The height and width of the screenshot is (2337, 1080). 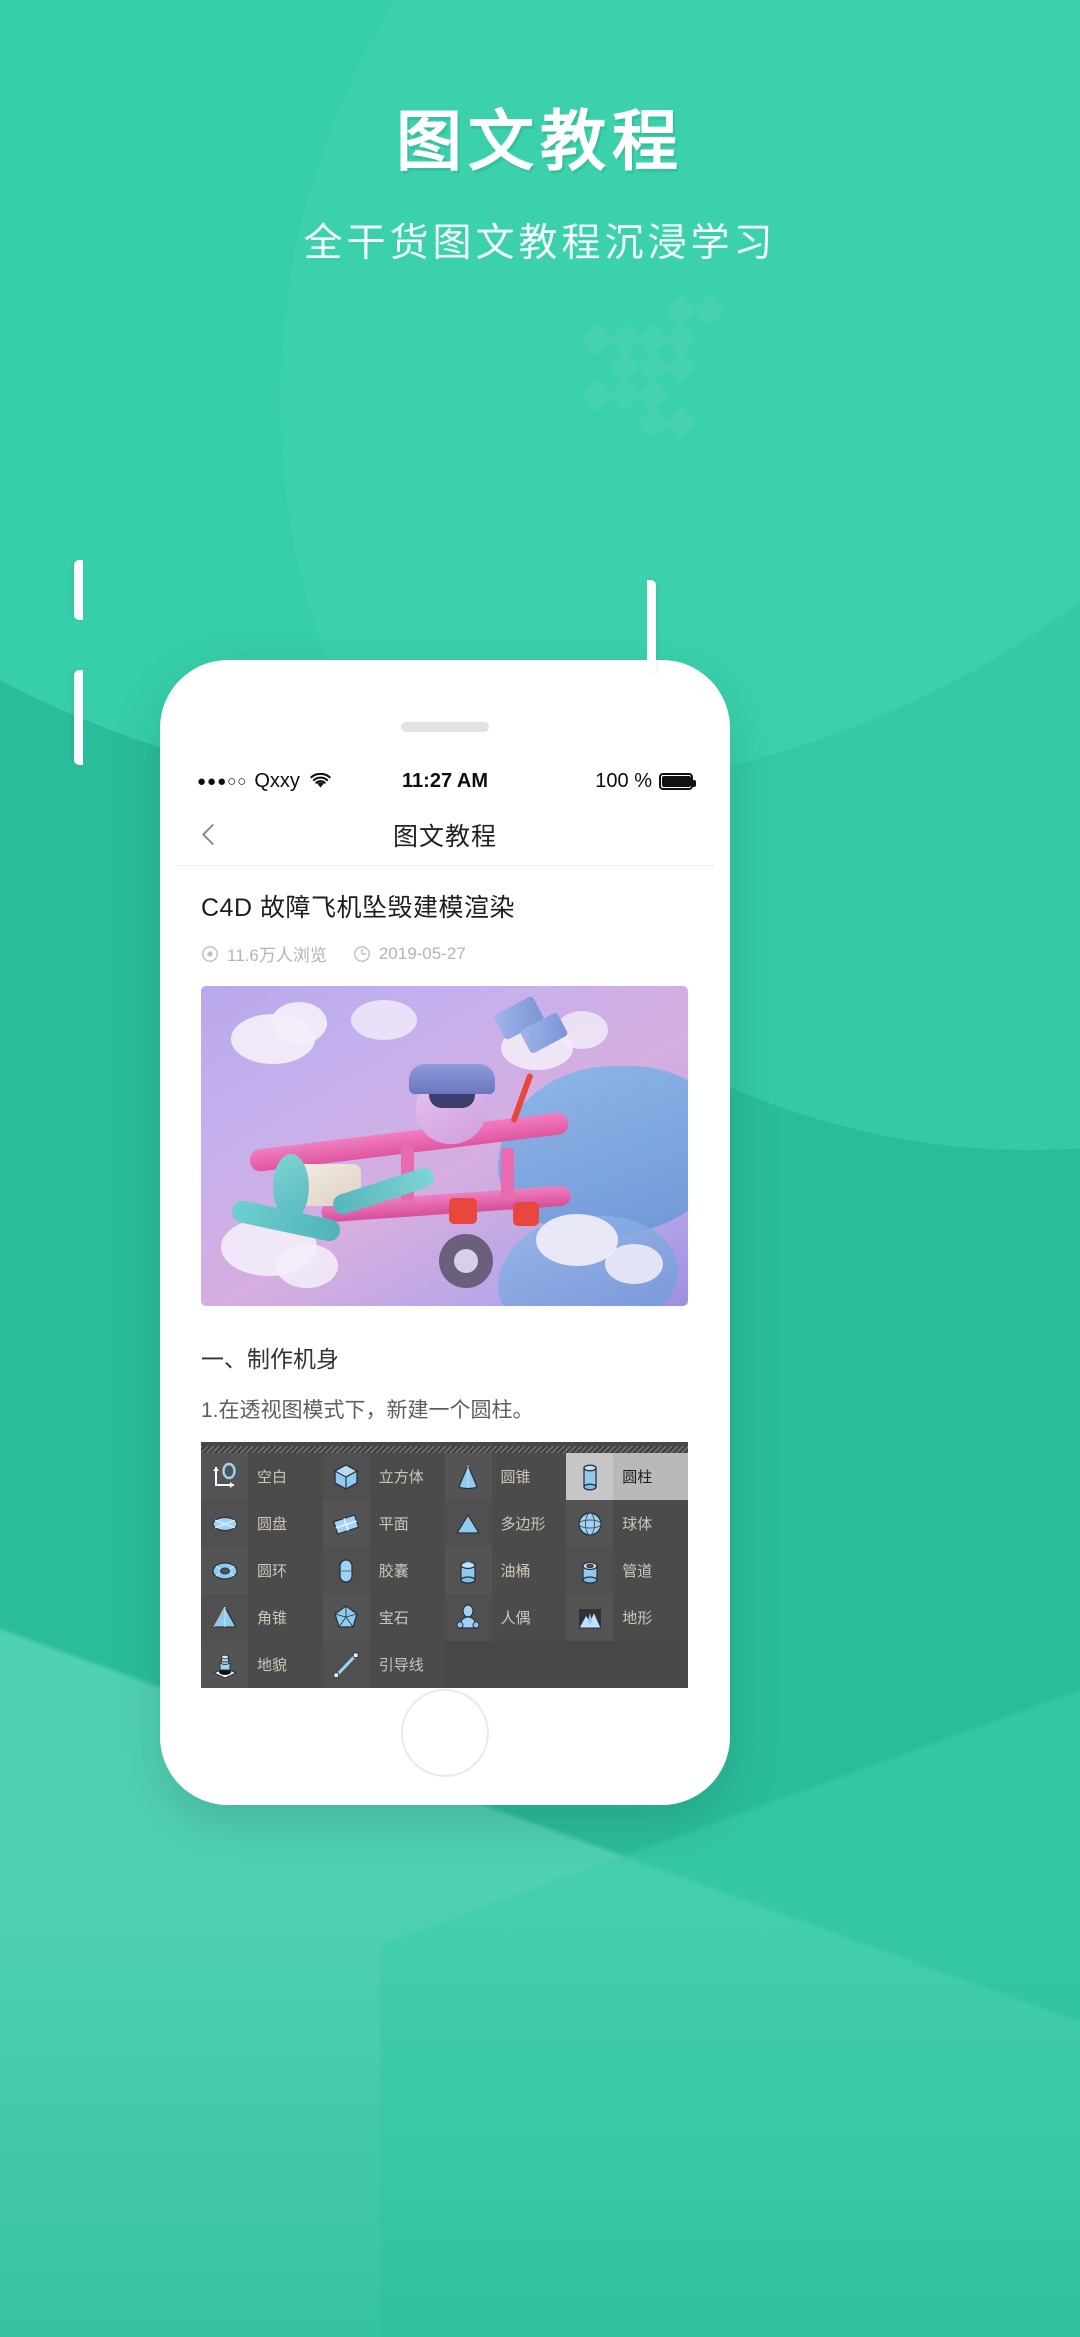 I want to click on c4d-item-cylinder: 圆柱, so click(x=627, y=1476).